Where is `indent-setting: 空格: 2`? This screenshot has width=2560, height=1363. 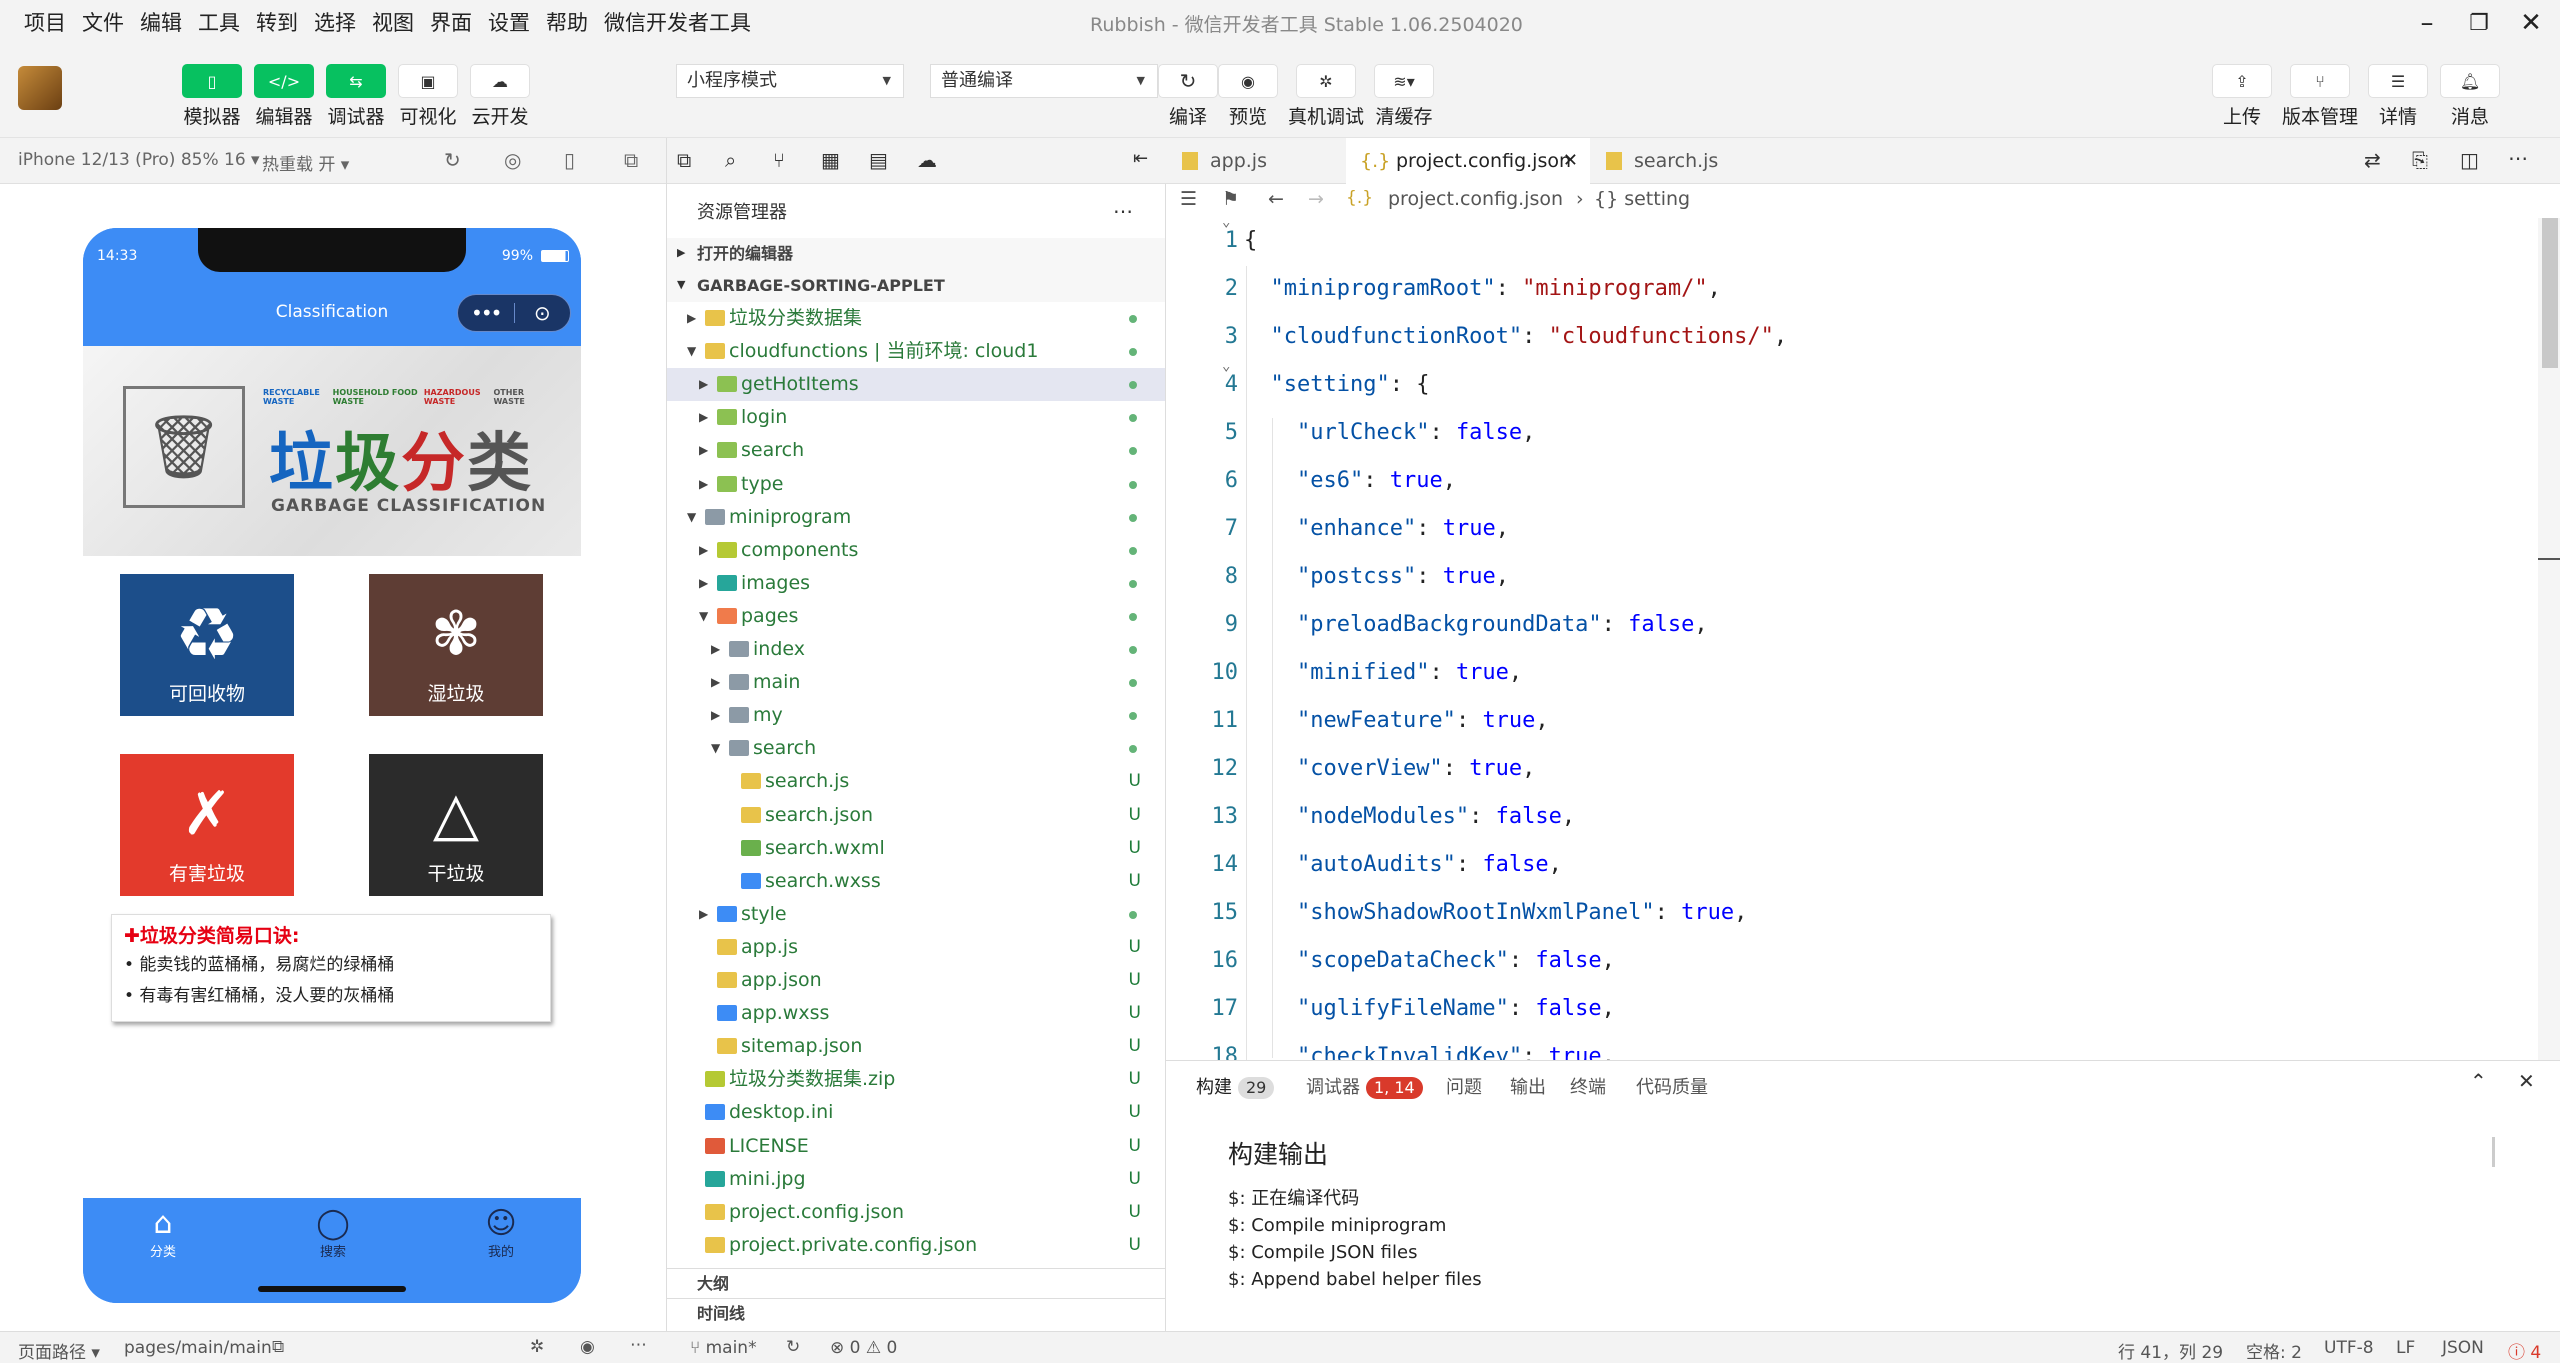 indent-setting: 空格: 2 is located at coordinates (2274, 1350).